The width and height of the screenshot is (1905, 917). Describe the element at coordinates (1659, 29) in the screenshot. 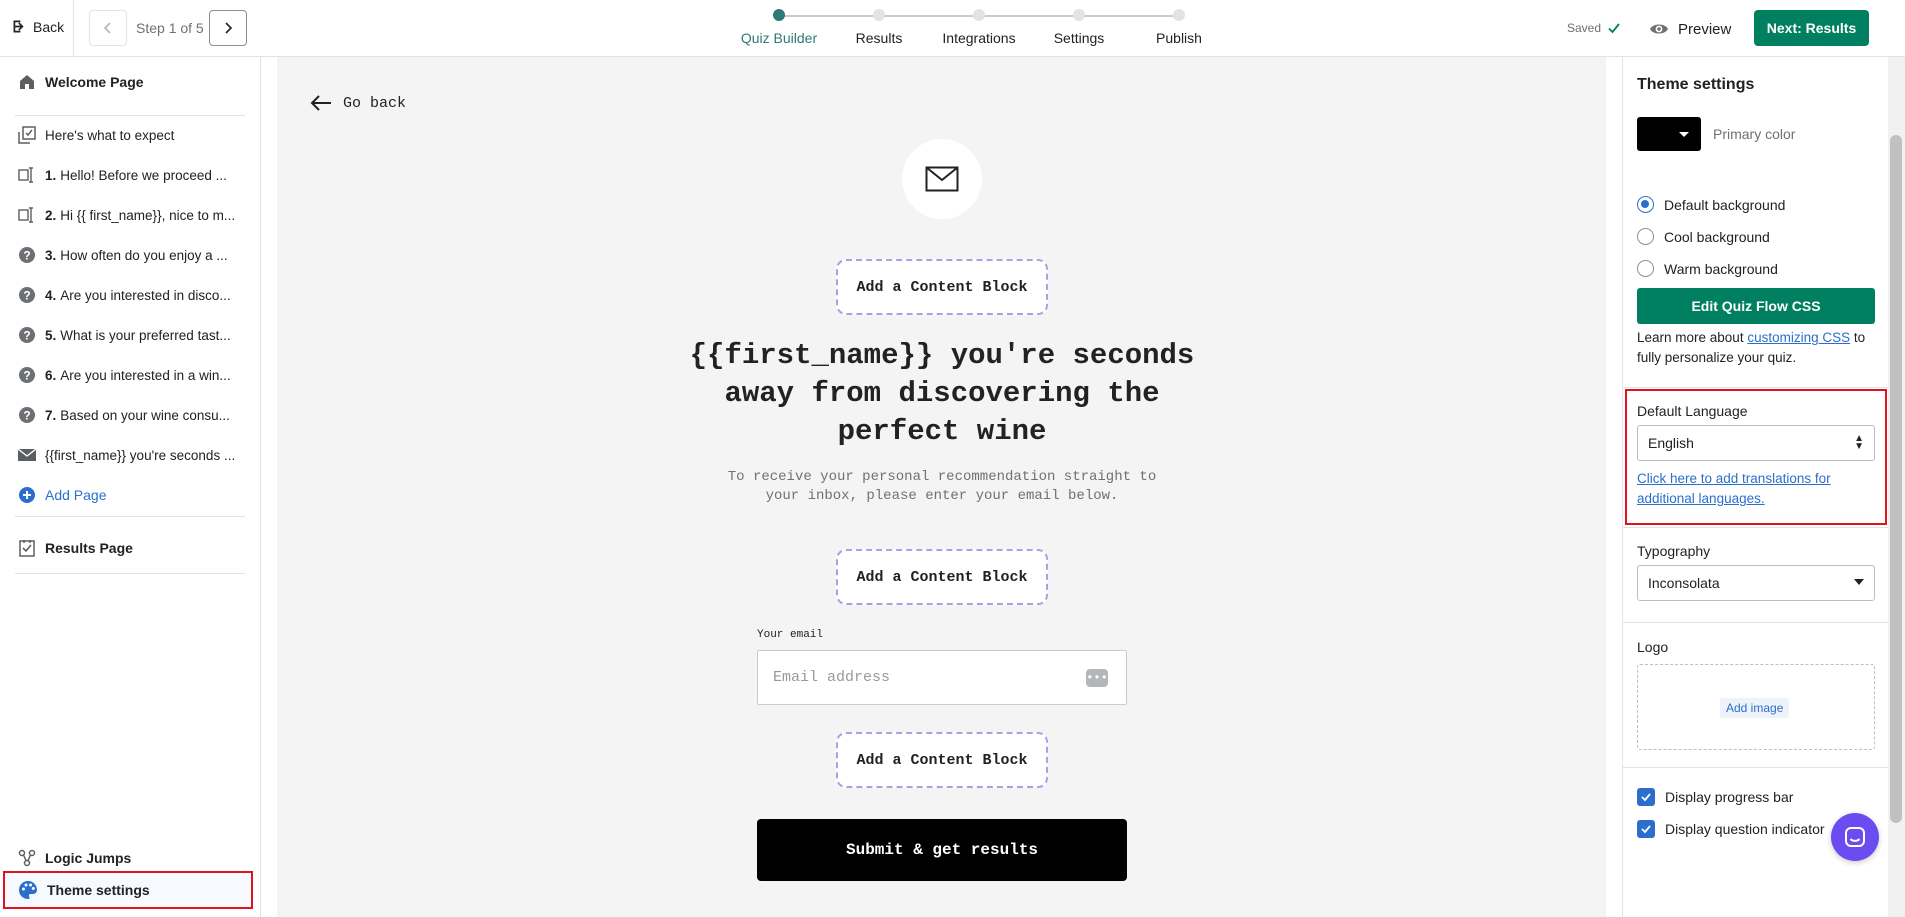

I see `eye-icon` at that location.